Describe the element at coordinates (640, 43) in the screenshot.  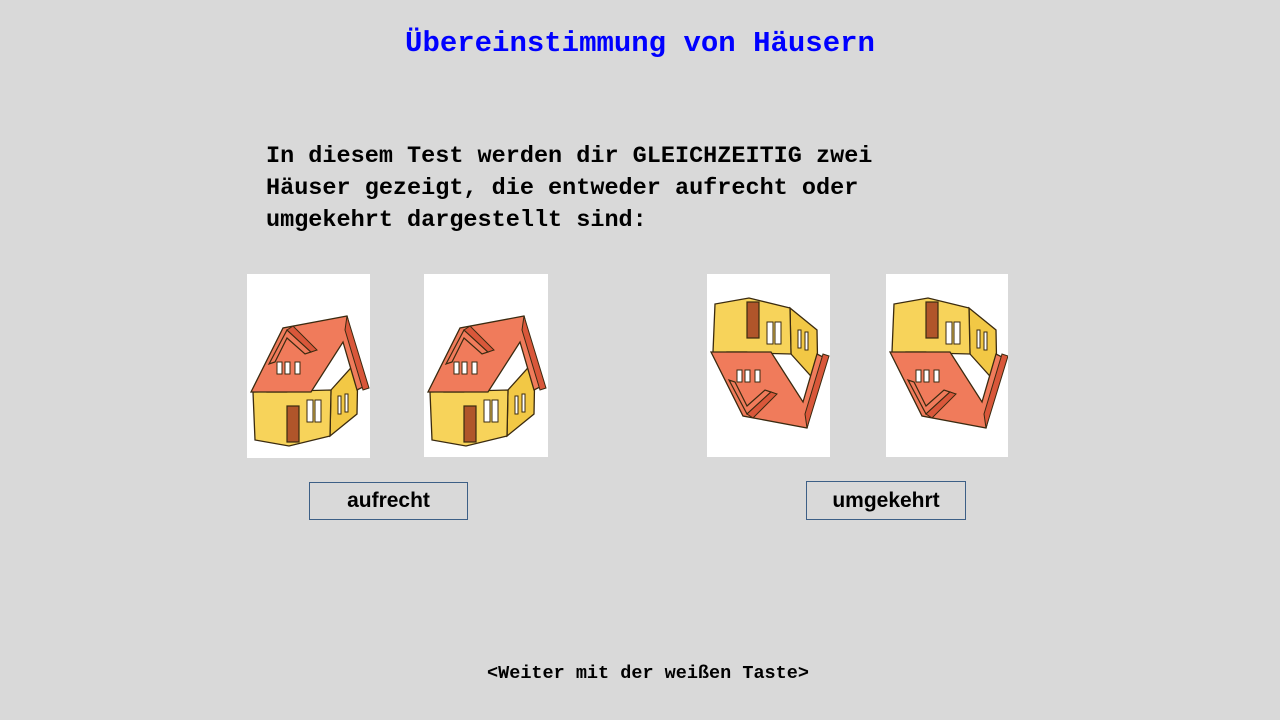
I see `page-title: Übereinstimmung von Häusern` at that location.